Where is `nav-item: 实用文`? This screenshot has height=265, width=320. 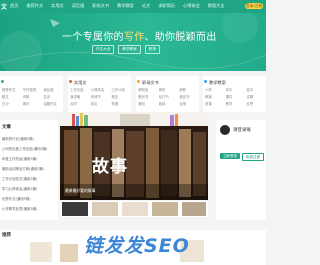 nav-item: 实用文 is located at coordinates (57, 6).